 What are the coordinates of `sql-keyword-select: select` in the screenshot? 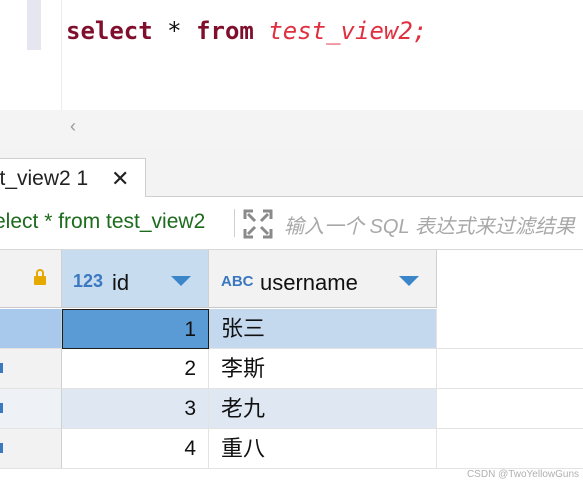 It's located at (109, 31).